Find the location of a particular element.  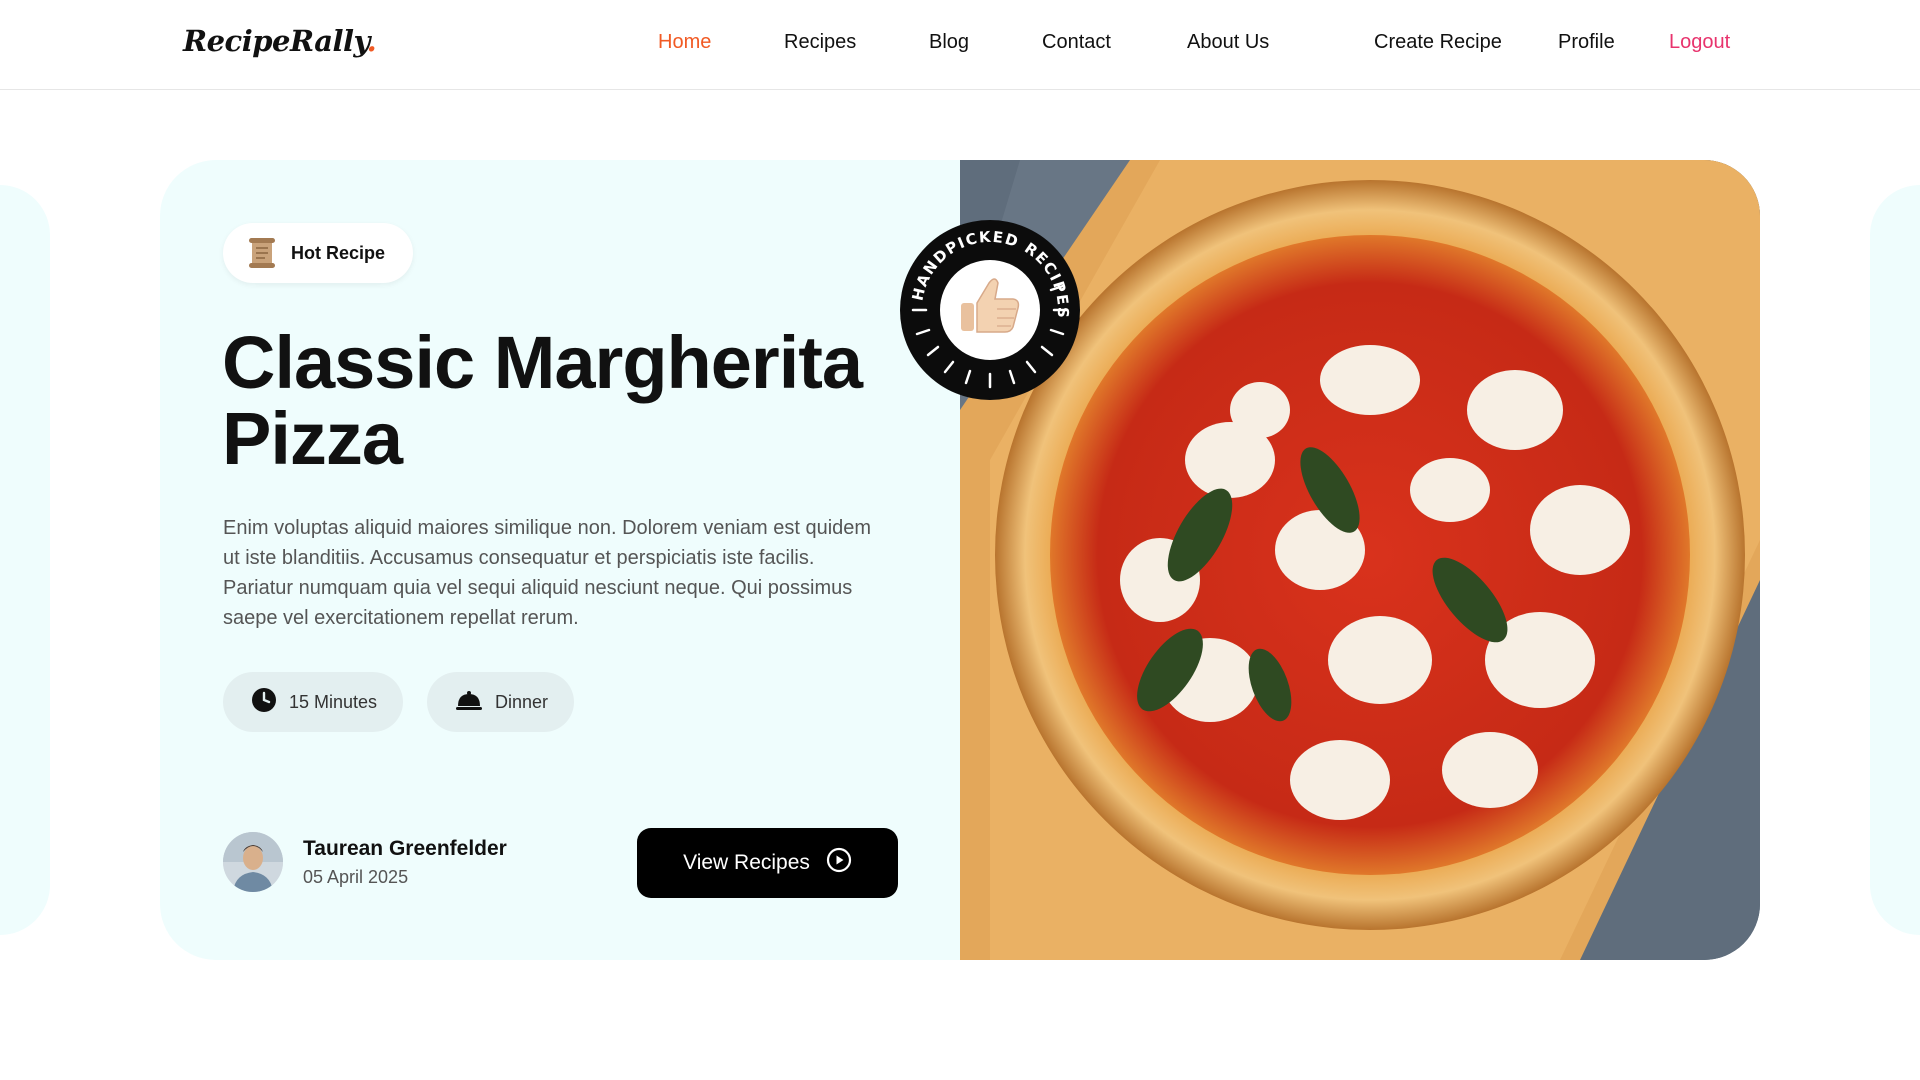

meal-type-chip: Dinner is located at coordinates (501, 702).